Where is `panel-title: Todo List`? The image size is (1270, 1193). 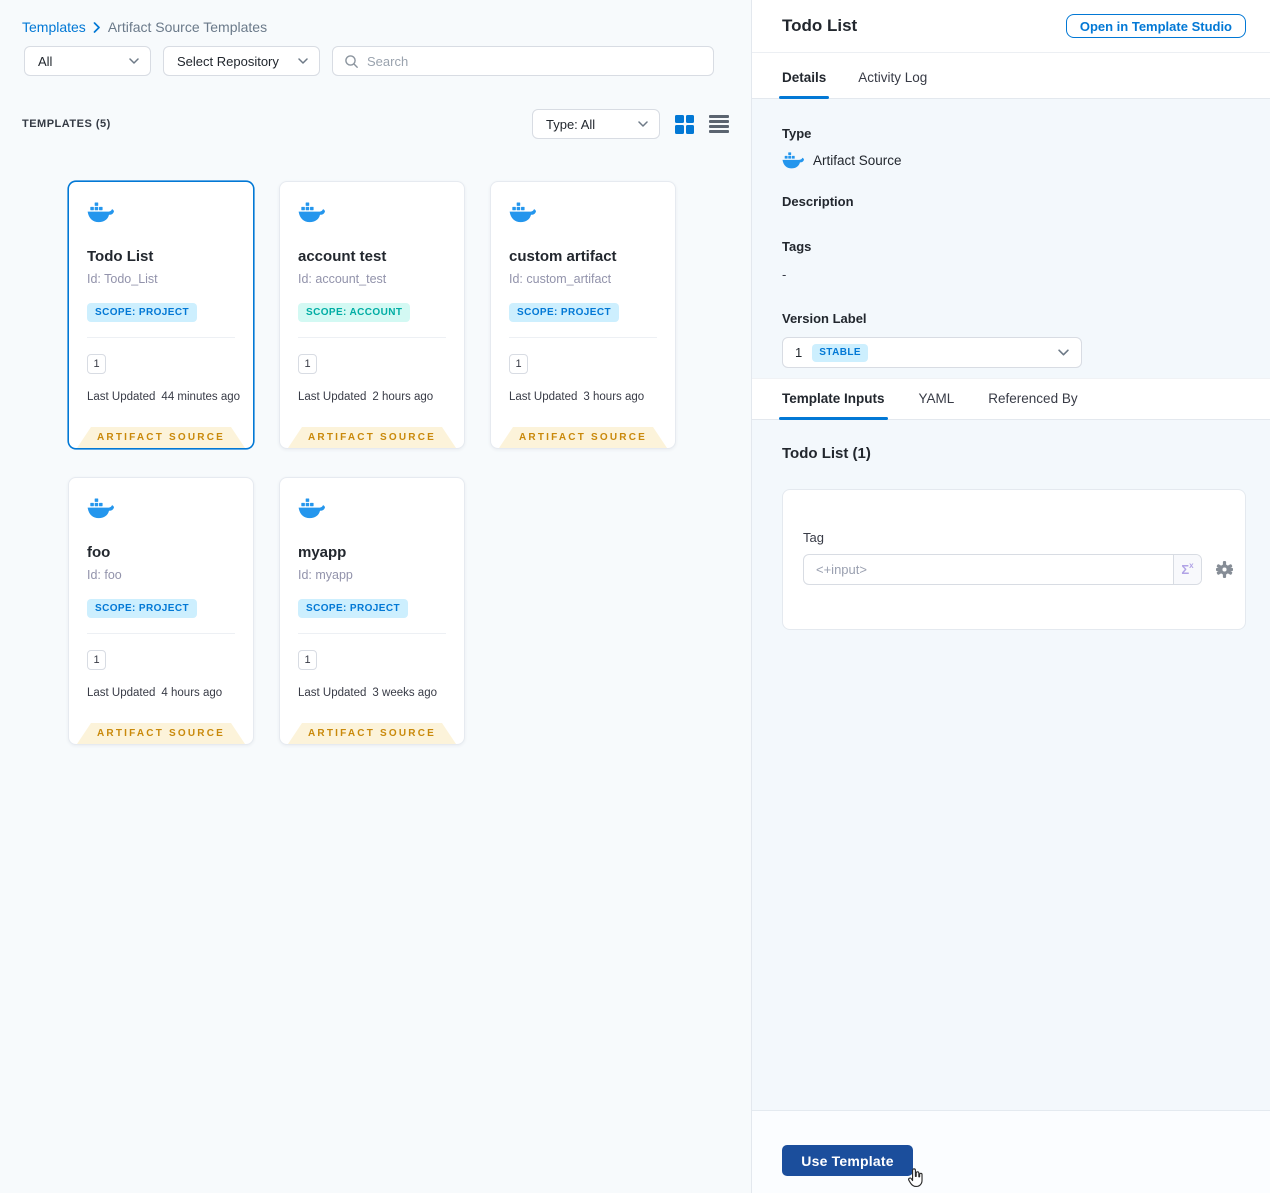 panel-title: Todo List is located at coordinates (820, 25).